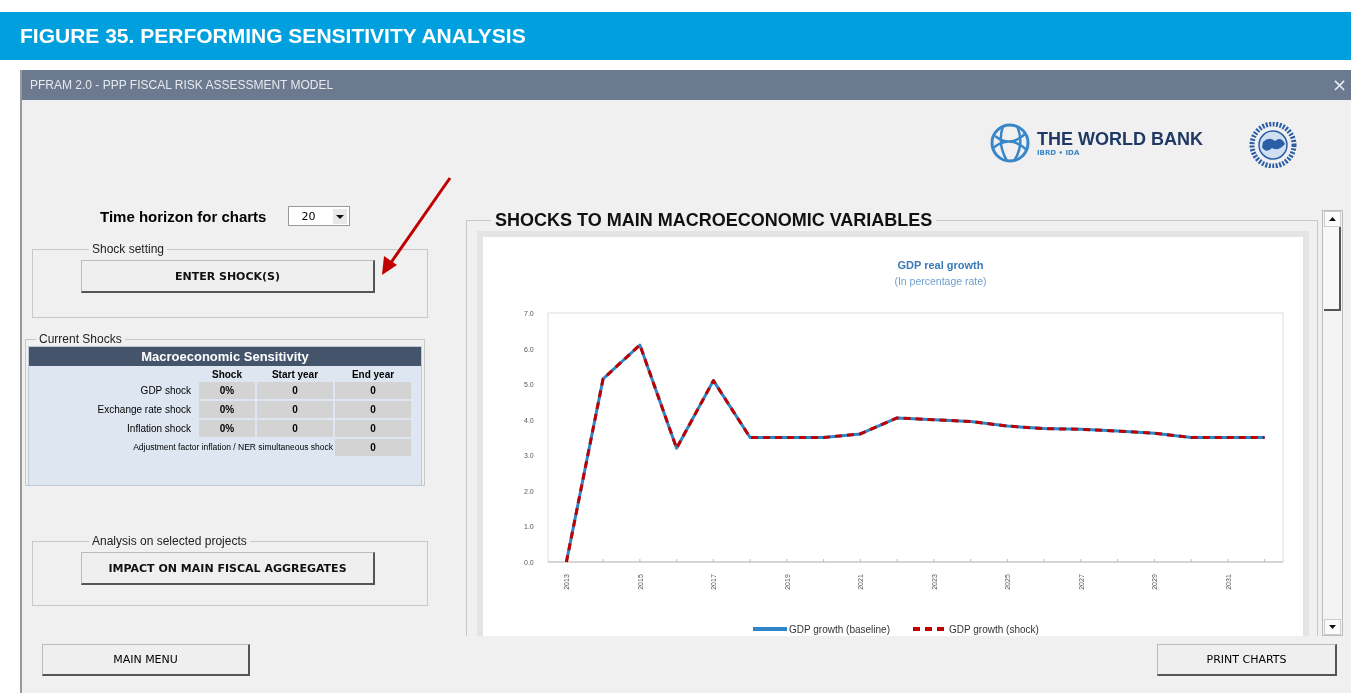 The height and width of the screenshot is (693, 1351). I want to click on row-label: GDP shock, so click(165, 391).